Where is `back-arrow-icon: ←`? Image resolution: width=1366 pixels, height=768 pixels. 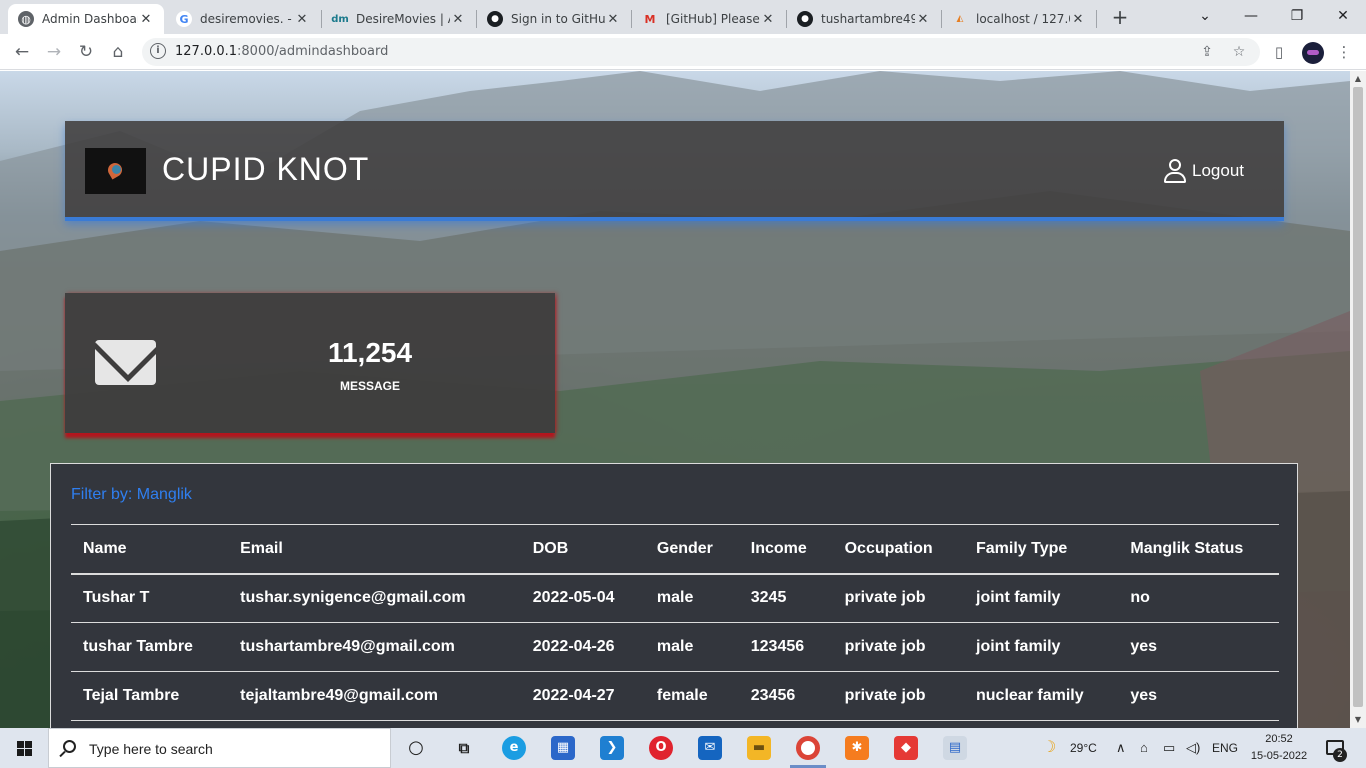
back-arrow-icon: ← is located at coordinates (22, 52).